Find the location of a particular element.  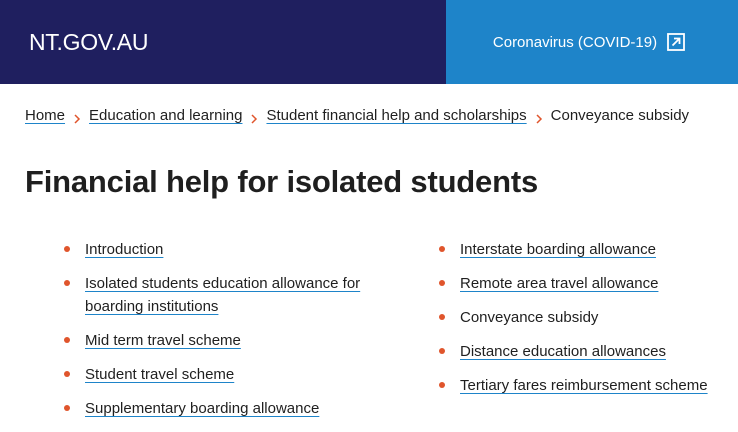

nav-link-interstate-boarding: Interstate boarding allowance is located at coordinates (558, 249).